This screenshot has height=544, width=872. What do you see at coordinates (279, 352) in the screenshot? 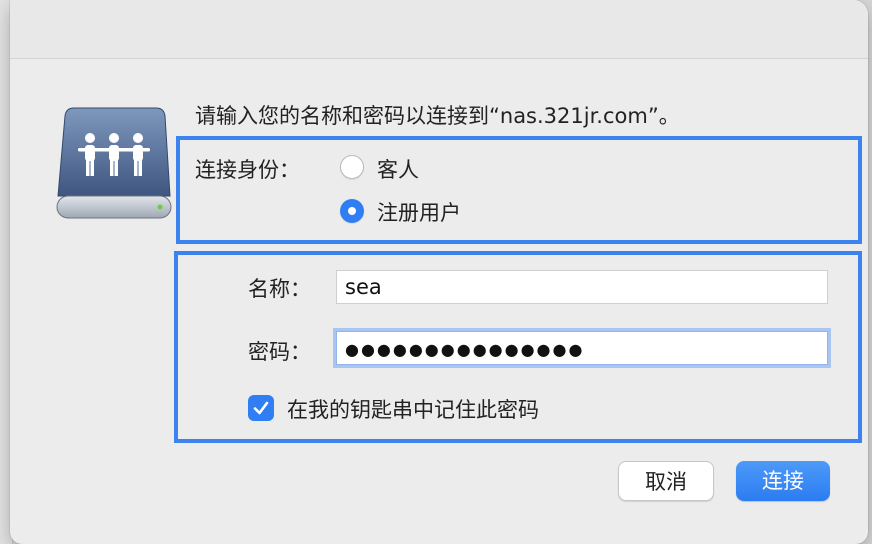
I see `password-label: 密码：` at bounding box center [279, 352].